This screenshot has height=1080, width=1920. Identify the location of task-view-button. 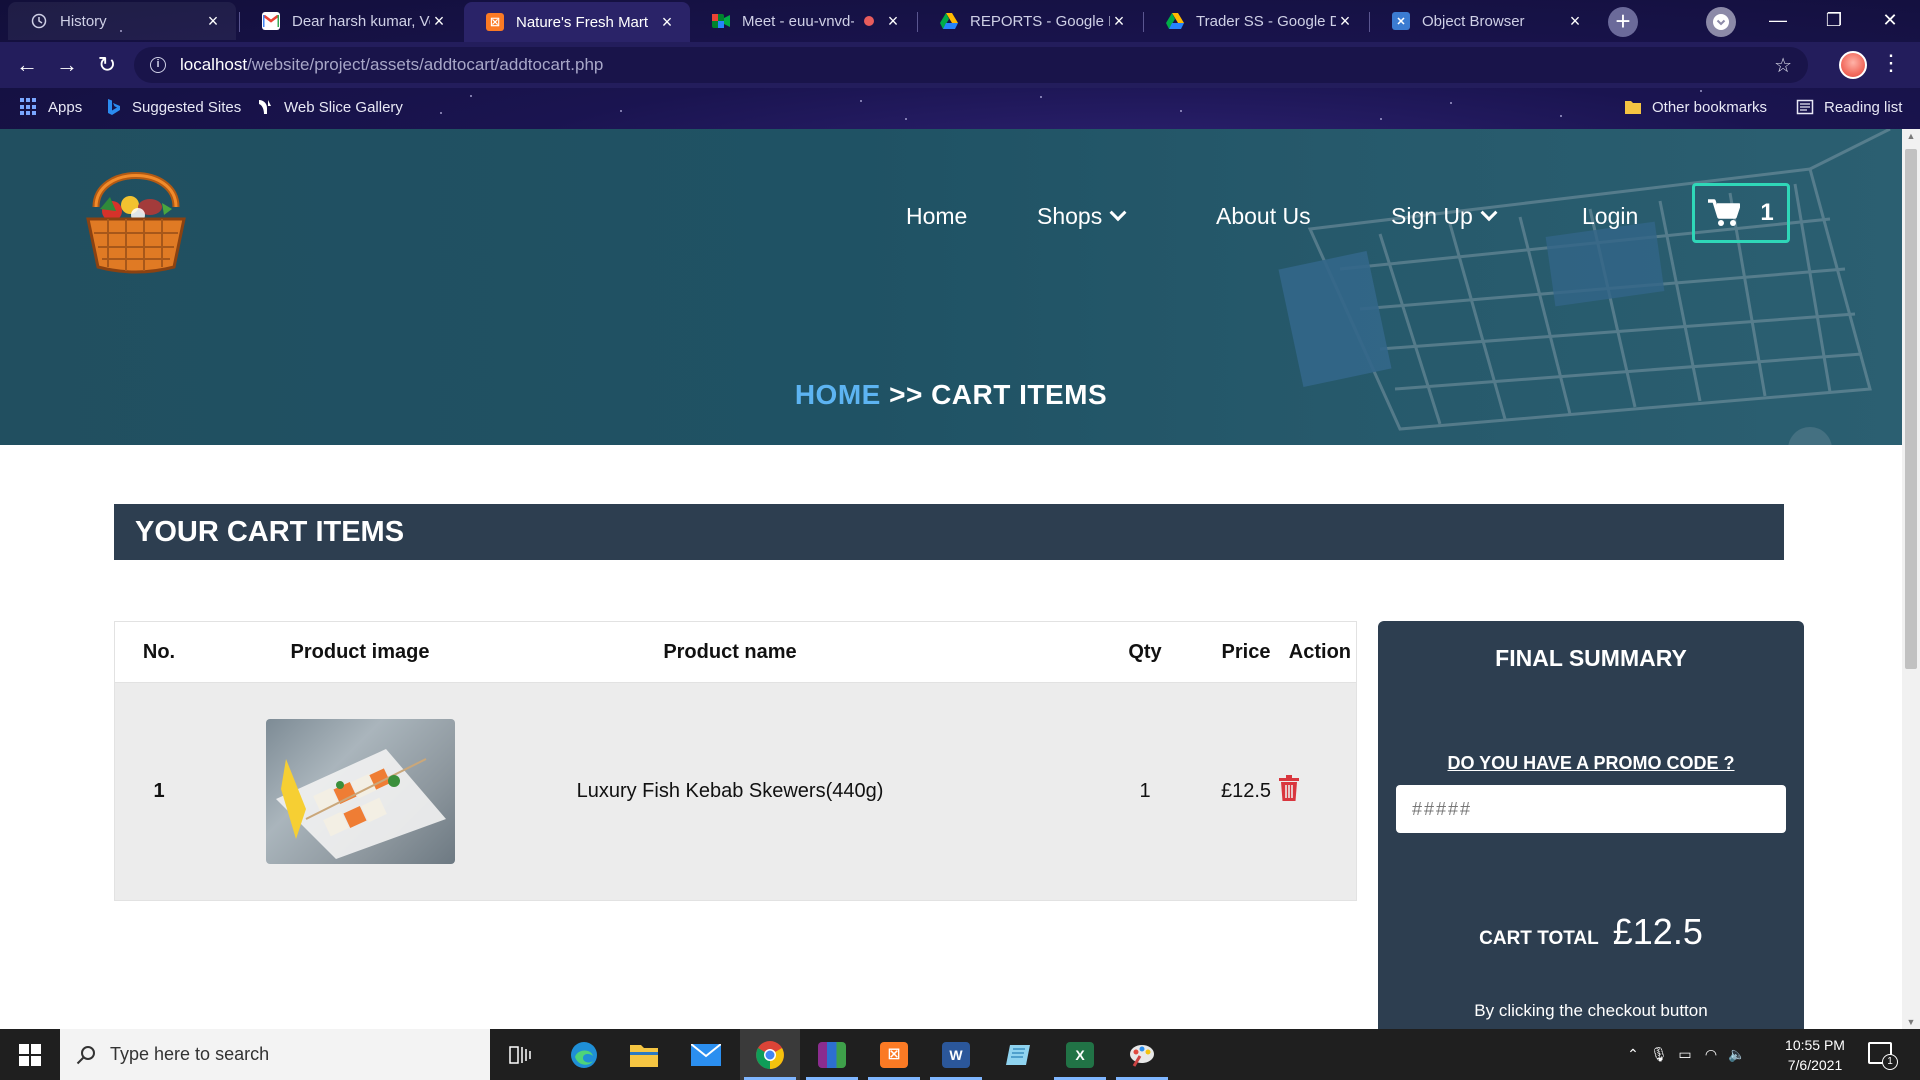
(520, 1054).